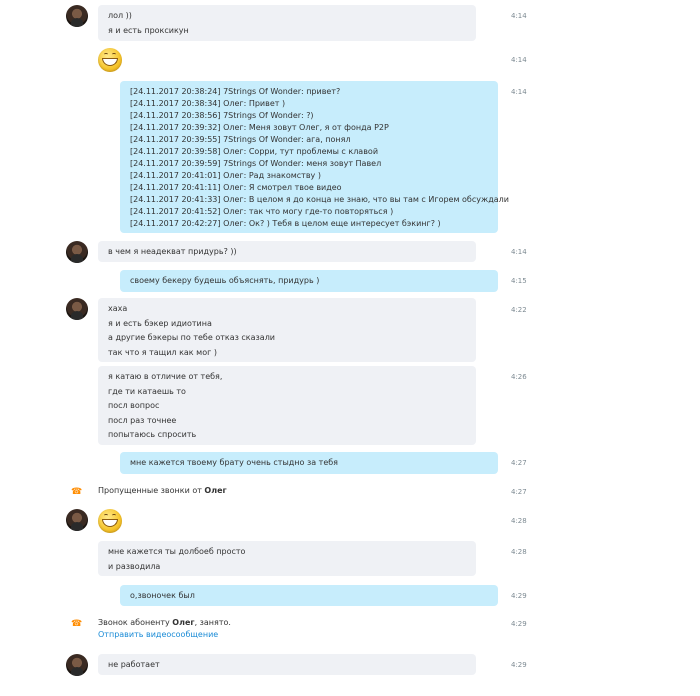  Describe the element at coordinates (134, 664) in the screenshot. I see `message-text: не работает` at that location.